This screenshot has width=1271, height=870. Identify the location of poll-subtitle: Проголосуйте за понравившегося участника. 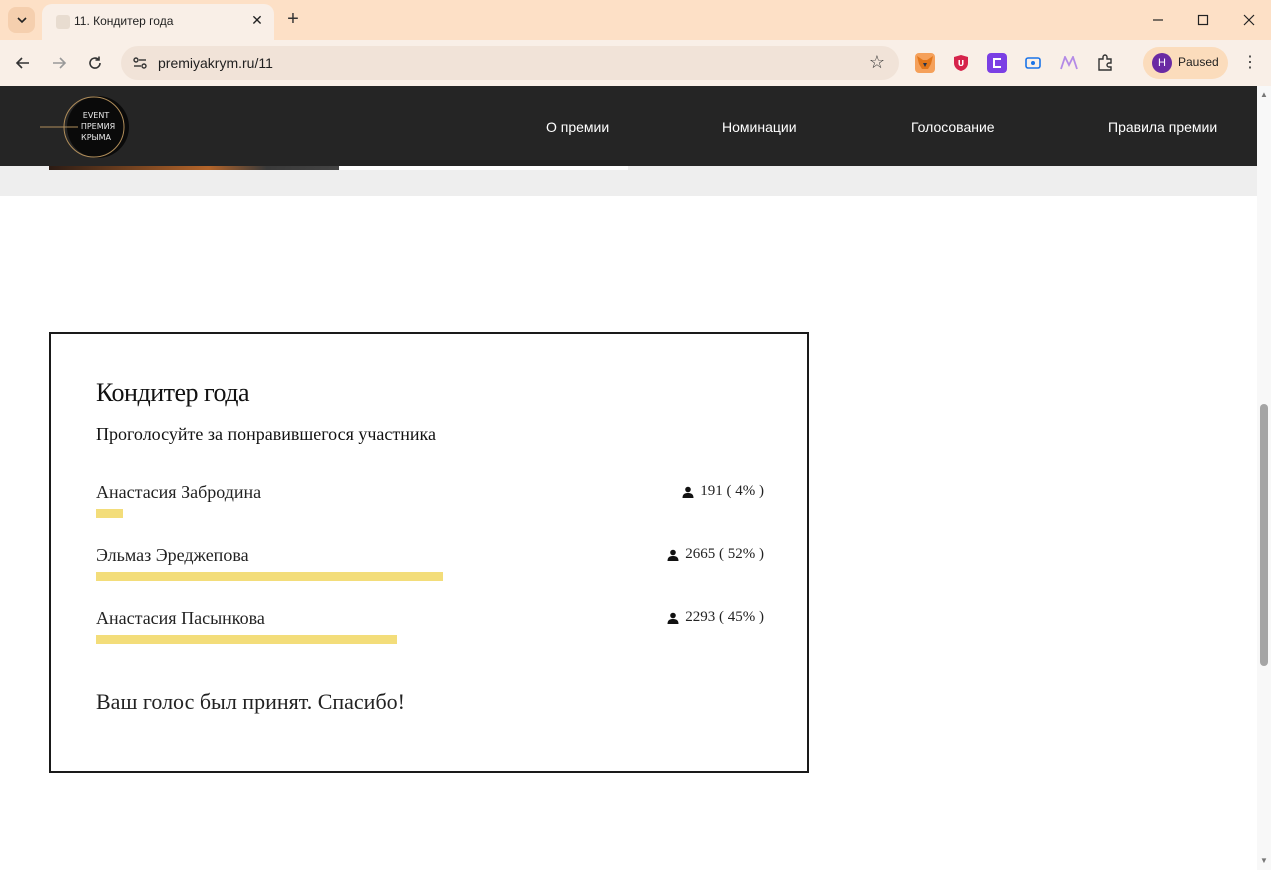
(266, 434).